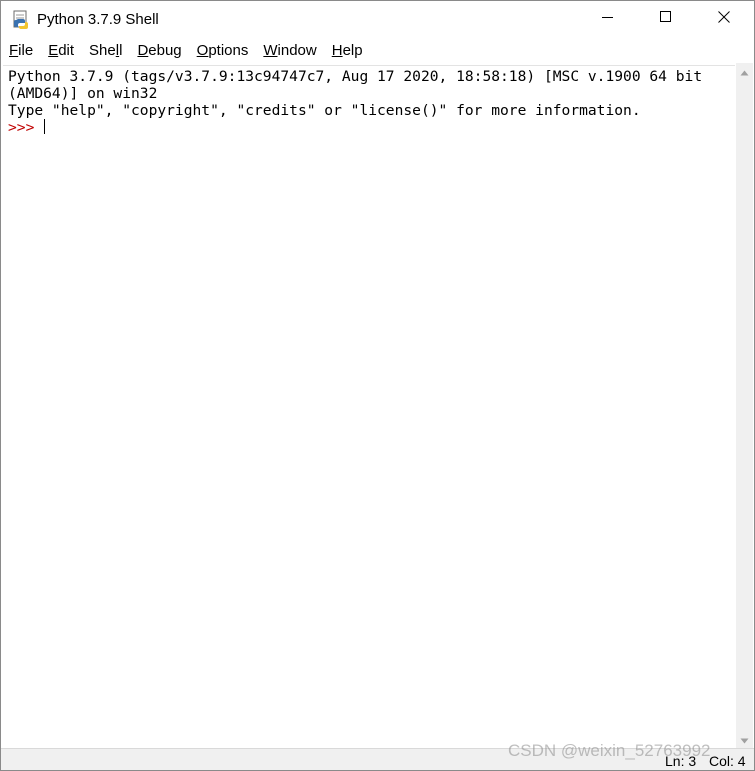 The width and height of the screenshot is (755, 771). What do you see at coordinates (165, 50) in the screenshot?
I see `menu-debug-label: ebug` at bounding box center [165, 50].